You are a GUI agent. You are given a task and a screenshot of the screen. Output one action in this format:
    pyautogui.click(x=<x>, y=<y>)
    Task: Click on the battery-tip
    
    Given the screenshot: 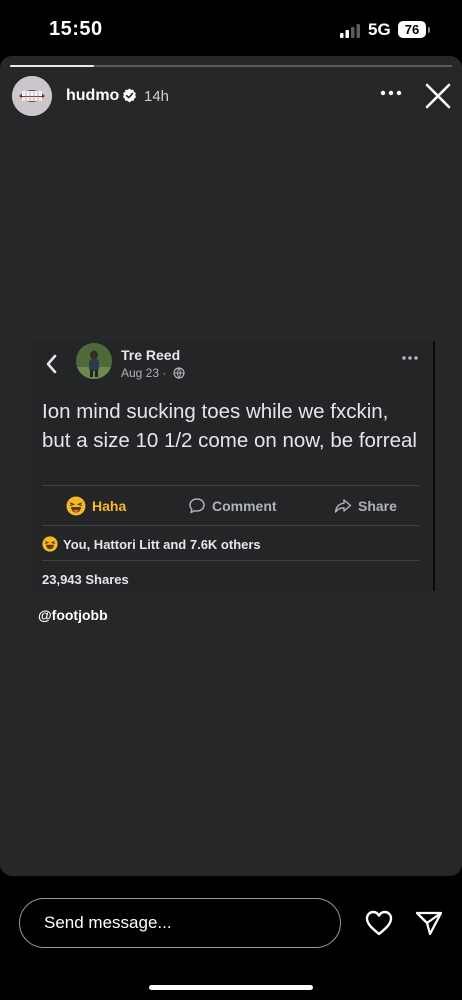 What is the action you would take?
    pyautogui.click(x=429, y=30)
    